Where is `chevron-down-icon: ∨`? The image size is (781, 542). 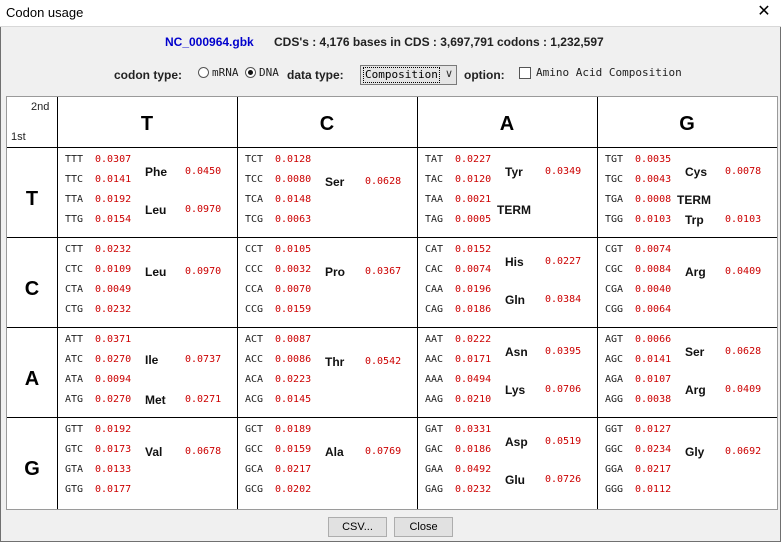
chevron-down-icon: ∨ is located at coordinates (449, 73).